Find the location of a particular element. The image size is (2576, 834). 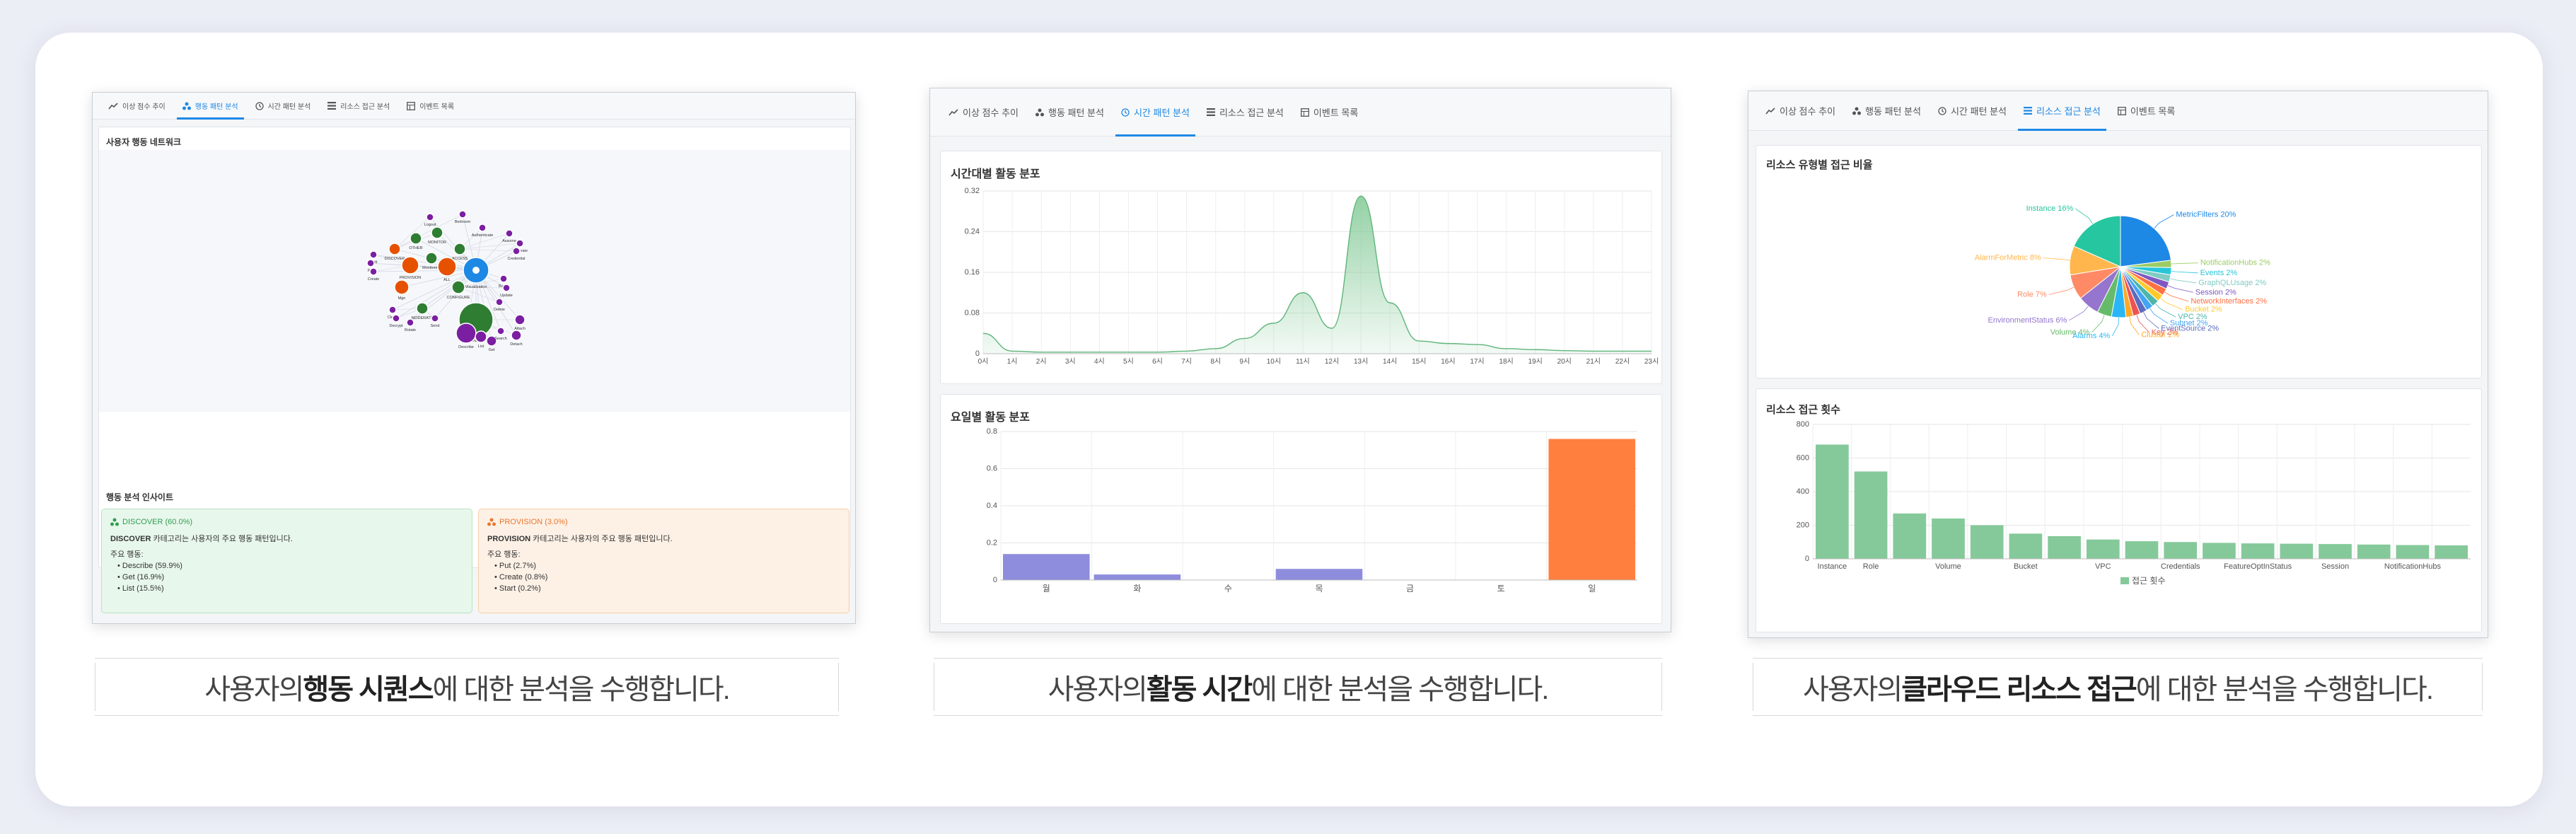

tab-label: 시간 패턴 분석 is located at coordinates (1161, 113).